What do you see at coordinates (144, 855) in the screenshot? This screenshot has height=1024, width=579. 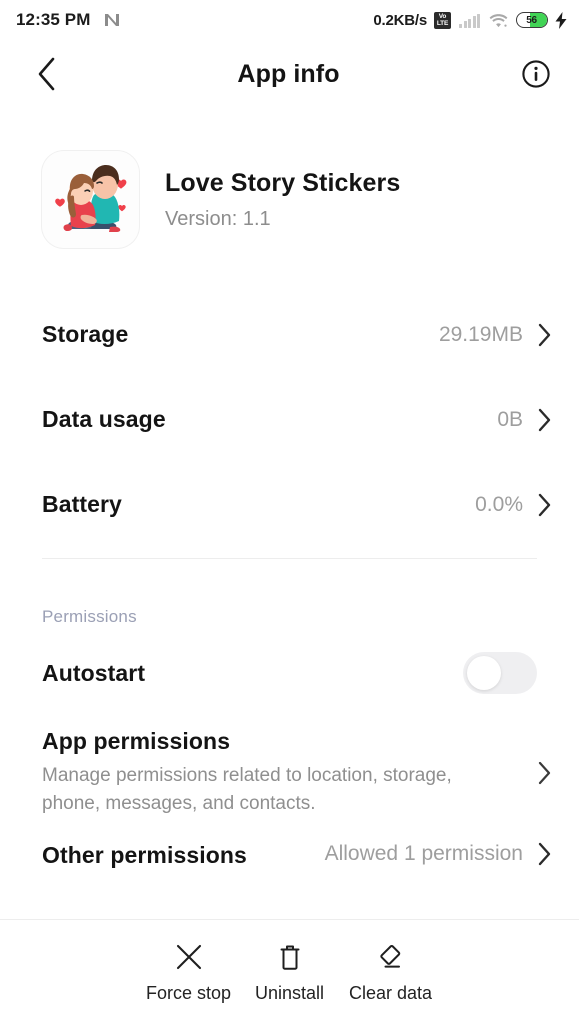 I see `row-other-permissions-label: Other permissions` at bounding box center [144, 855].